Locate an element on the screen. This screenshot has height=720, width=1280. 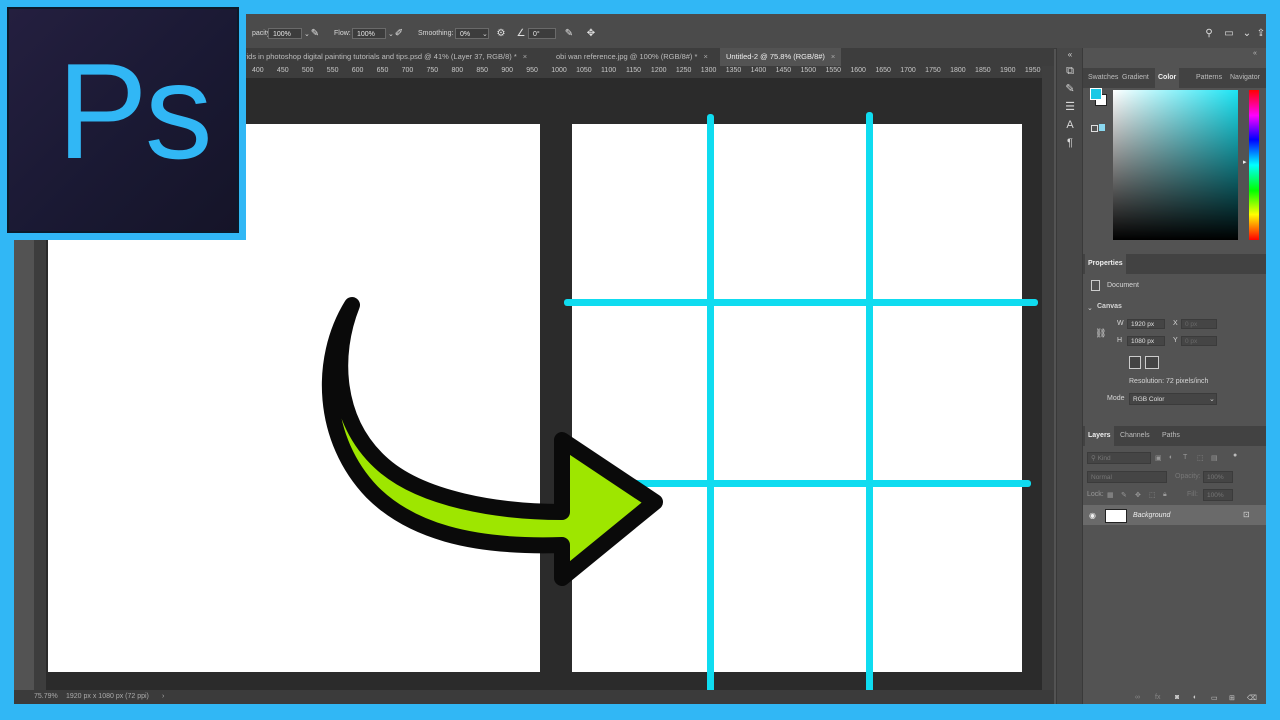
photoshop-logo: Ps is located at coordinates (123, 120).